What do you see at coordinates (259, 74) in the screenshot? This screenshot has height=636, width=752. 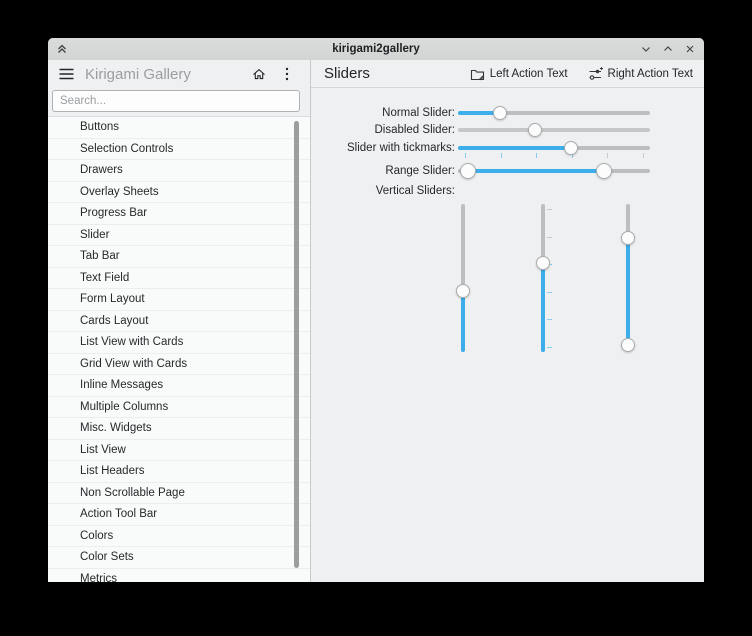 I see `home-button` at bounding box center [259, 74].